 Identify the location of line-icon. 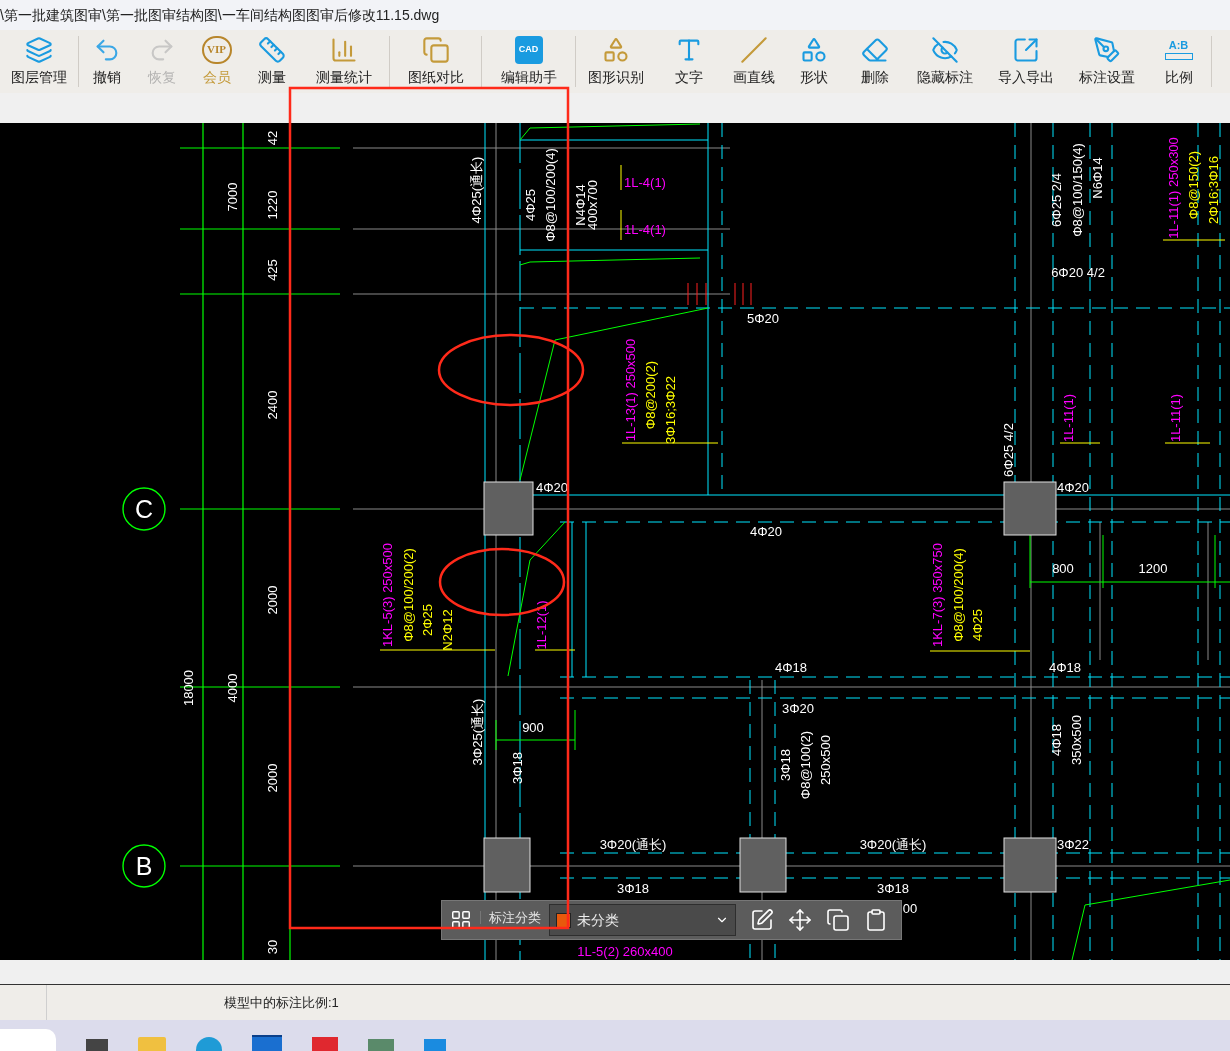
(753, 49).